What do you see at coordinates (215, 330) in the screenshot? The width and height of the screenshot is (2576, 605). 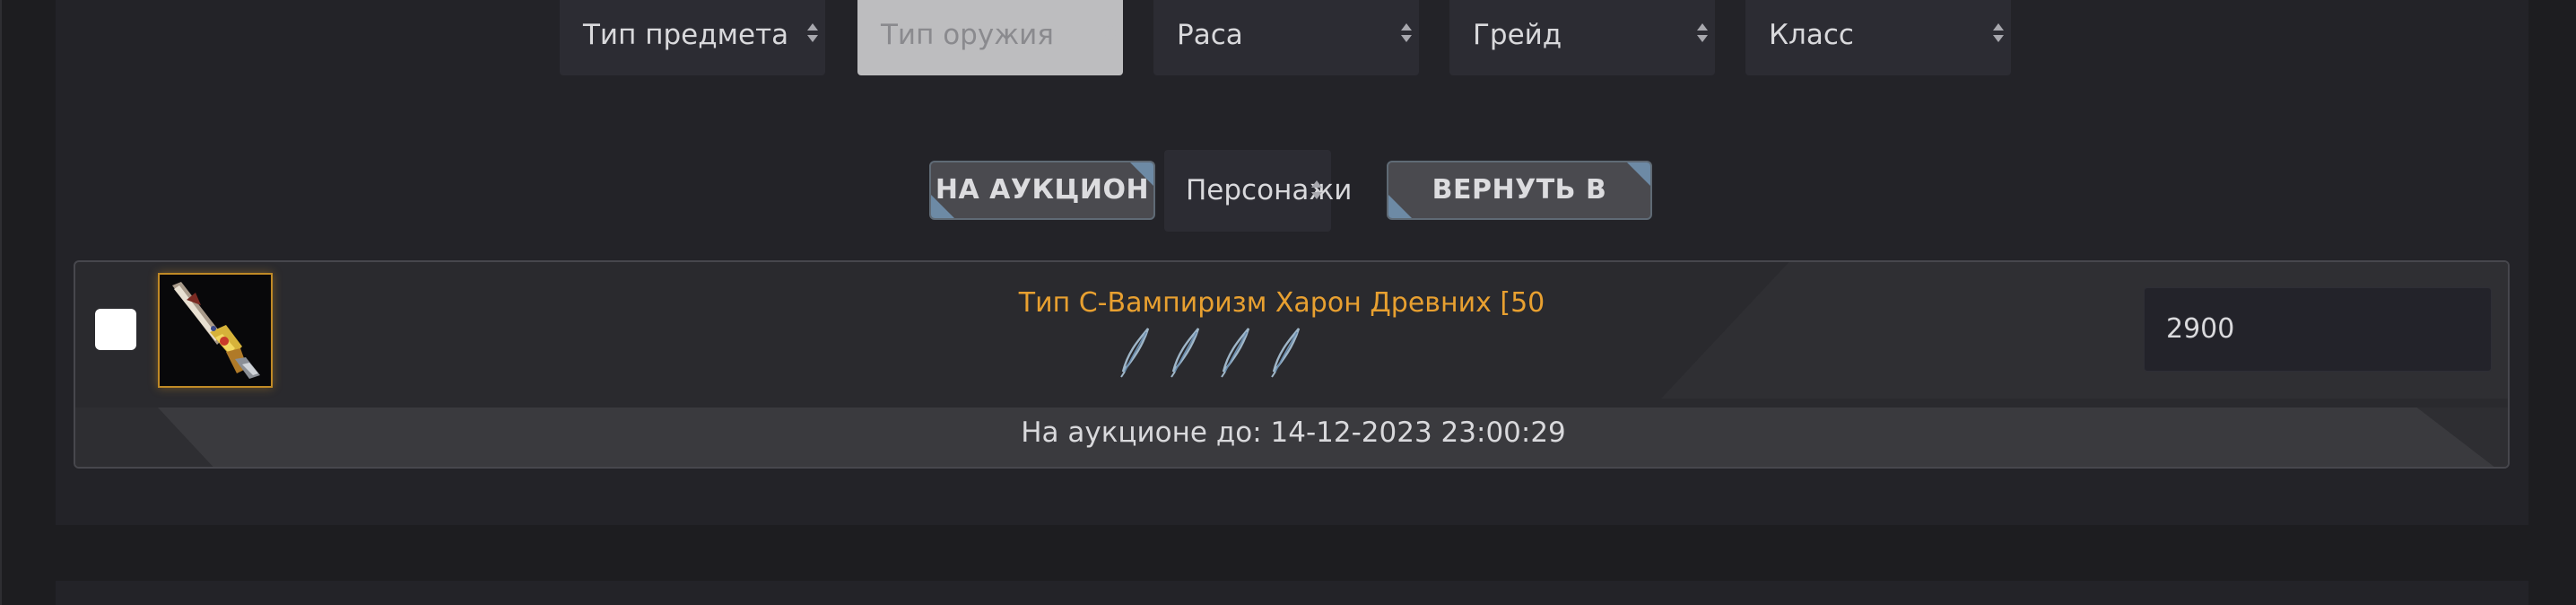 I see `weapon-item-icon` at bounding box center [215, 330].